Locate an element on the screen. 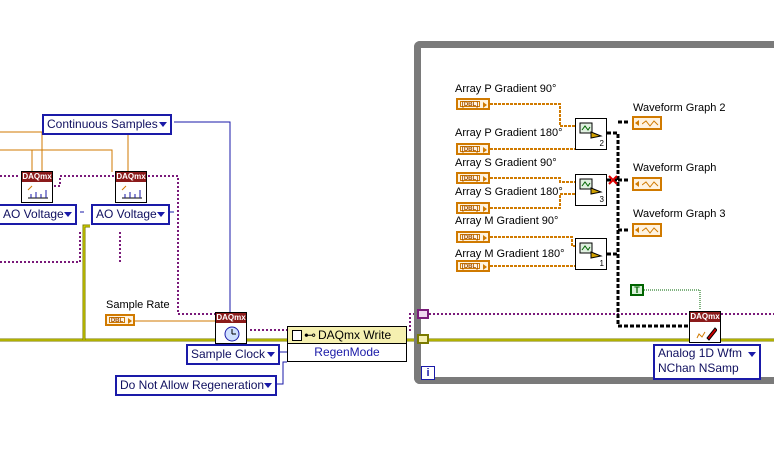  continuous-samples-ring: Continuous Samples is located at coordinates (107, 124).